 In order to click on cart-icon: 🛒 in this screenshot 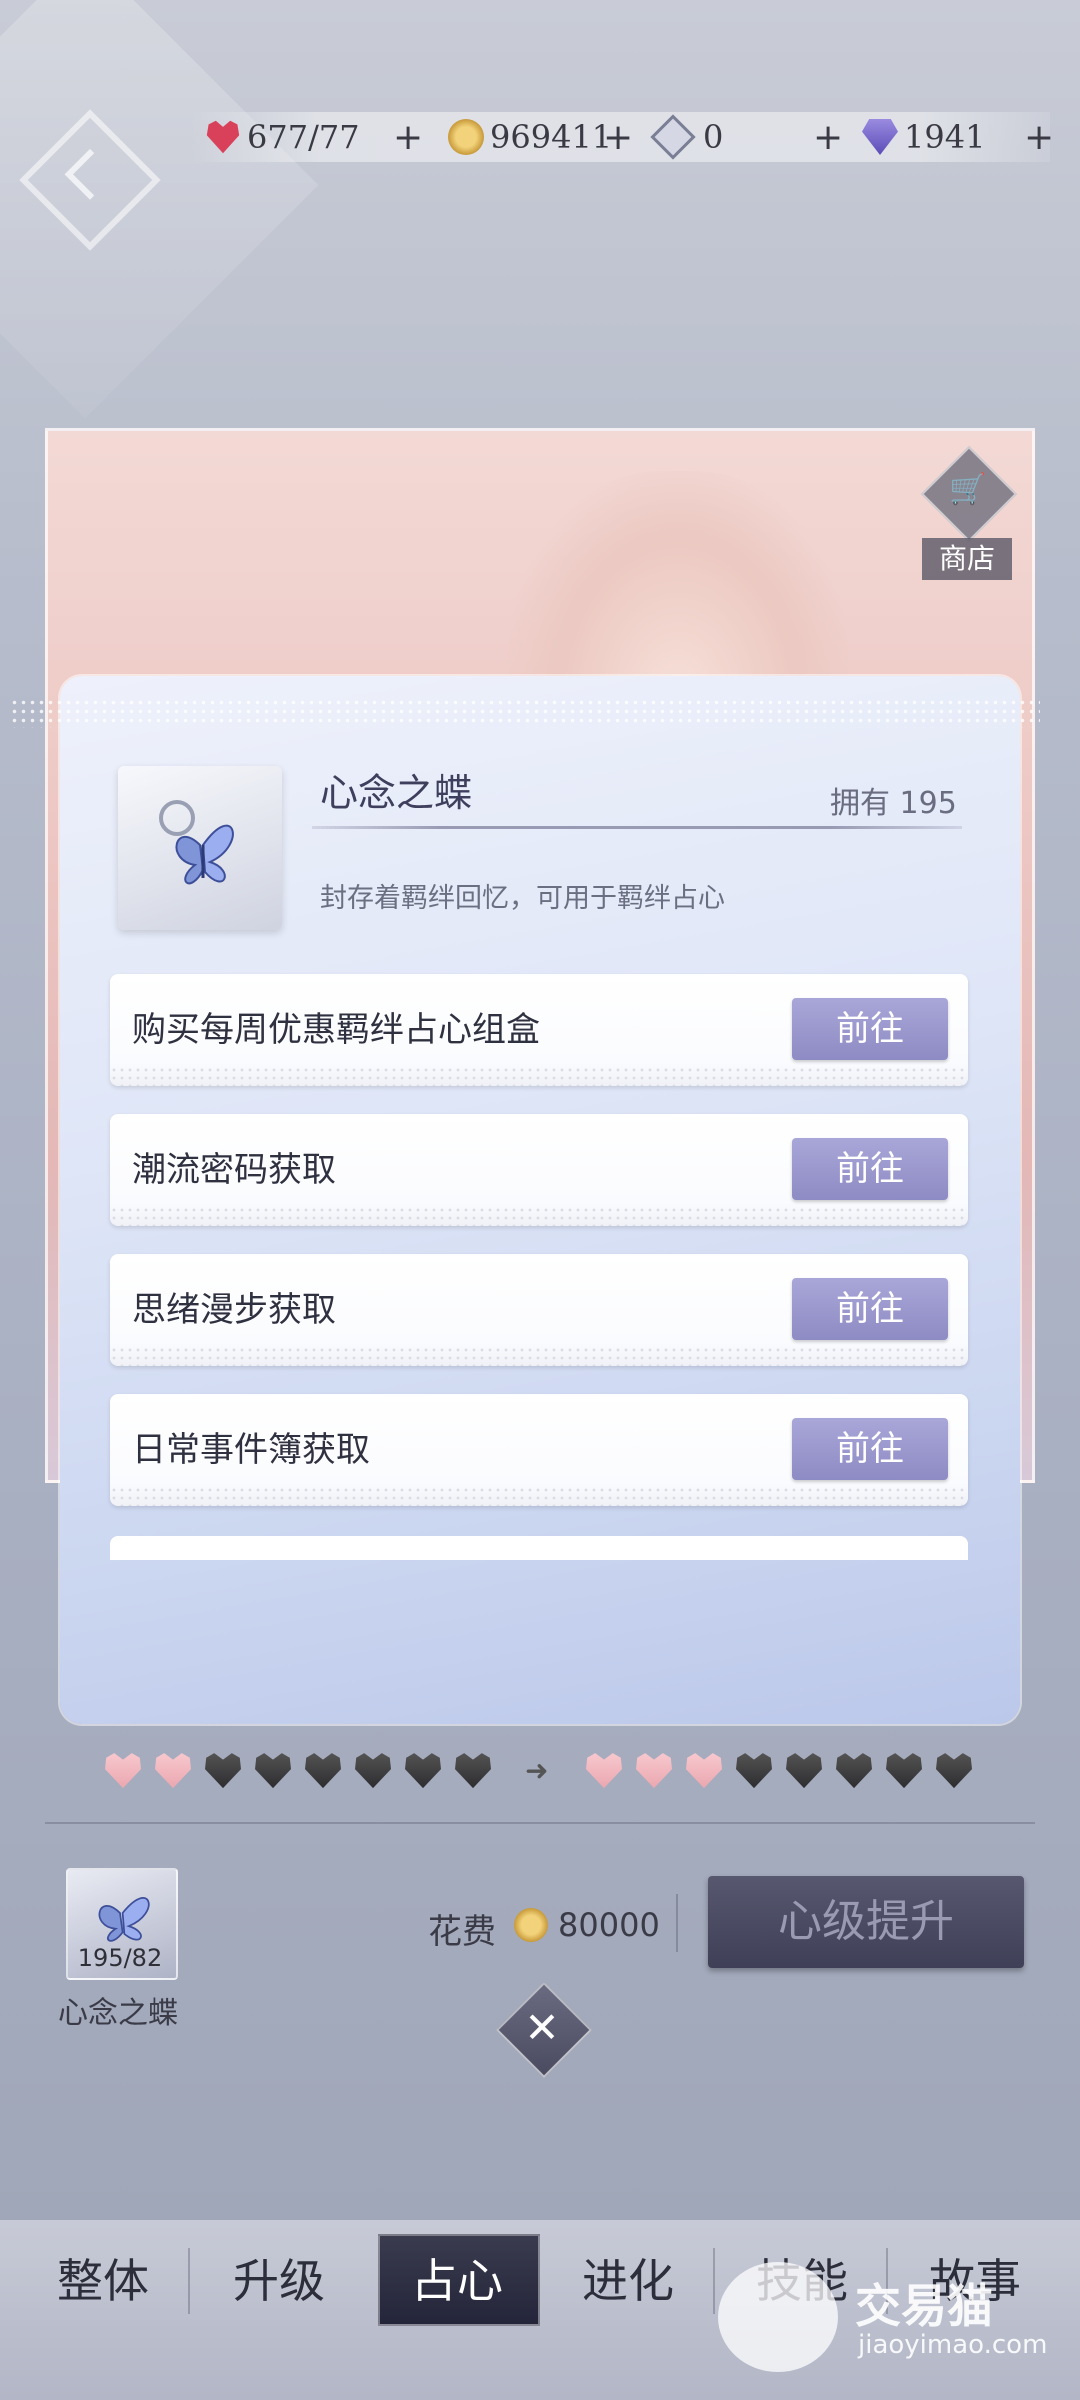, I will do `click(968, 489)`.